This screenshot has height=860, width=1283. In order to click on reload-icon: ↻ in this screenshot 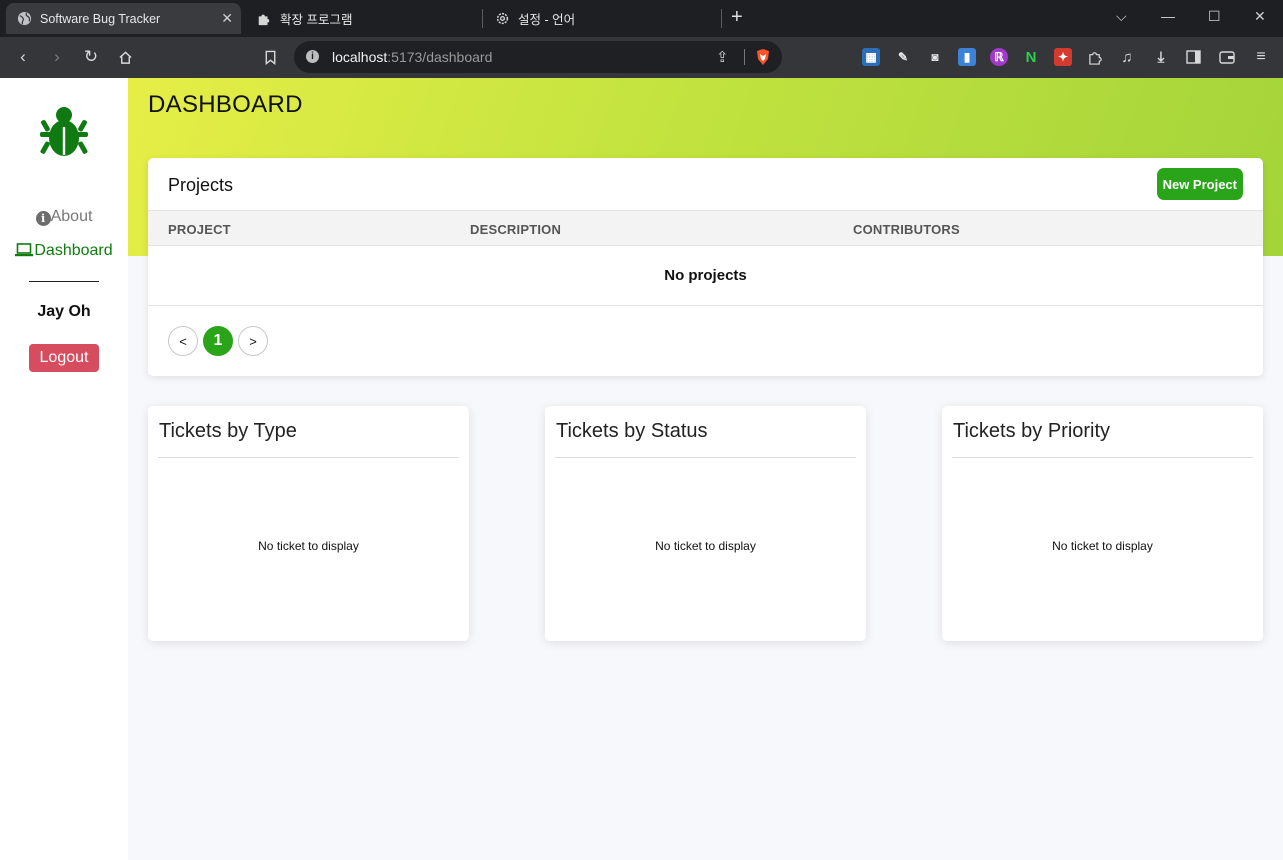, I will do `click(91, 57)`.